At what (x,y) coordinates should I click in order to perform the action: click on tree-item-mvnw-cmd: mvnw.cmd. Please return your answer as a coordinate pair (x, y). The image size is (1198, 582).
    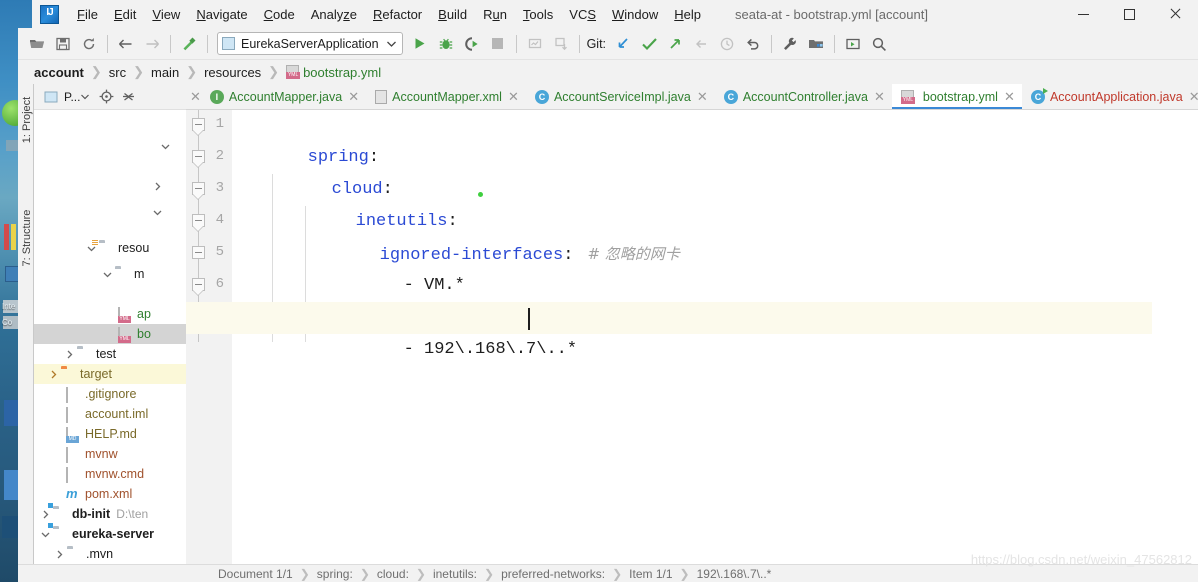
    Looking at the image, I should click on (110, 474).